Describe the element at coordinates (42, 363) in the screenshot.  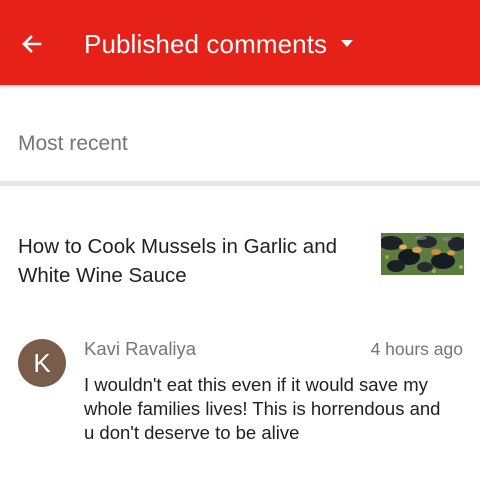
I see `avatar: K` at that location.